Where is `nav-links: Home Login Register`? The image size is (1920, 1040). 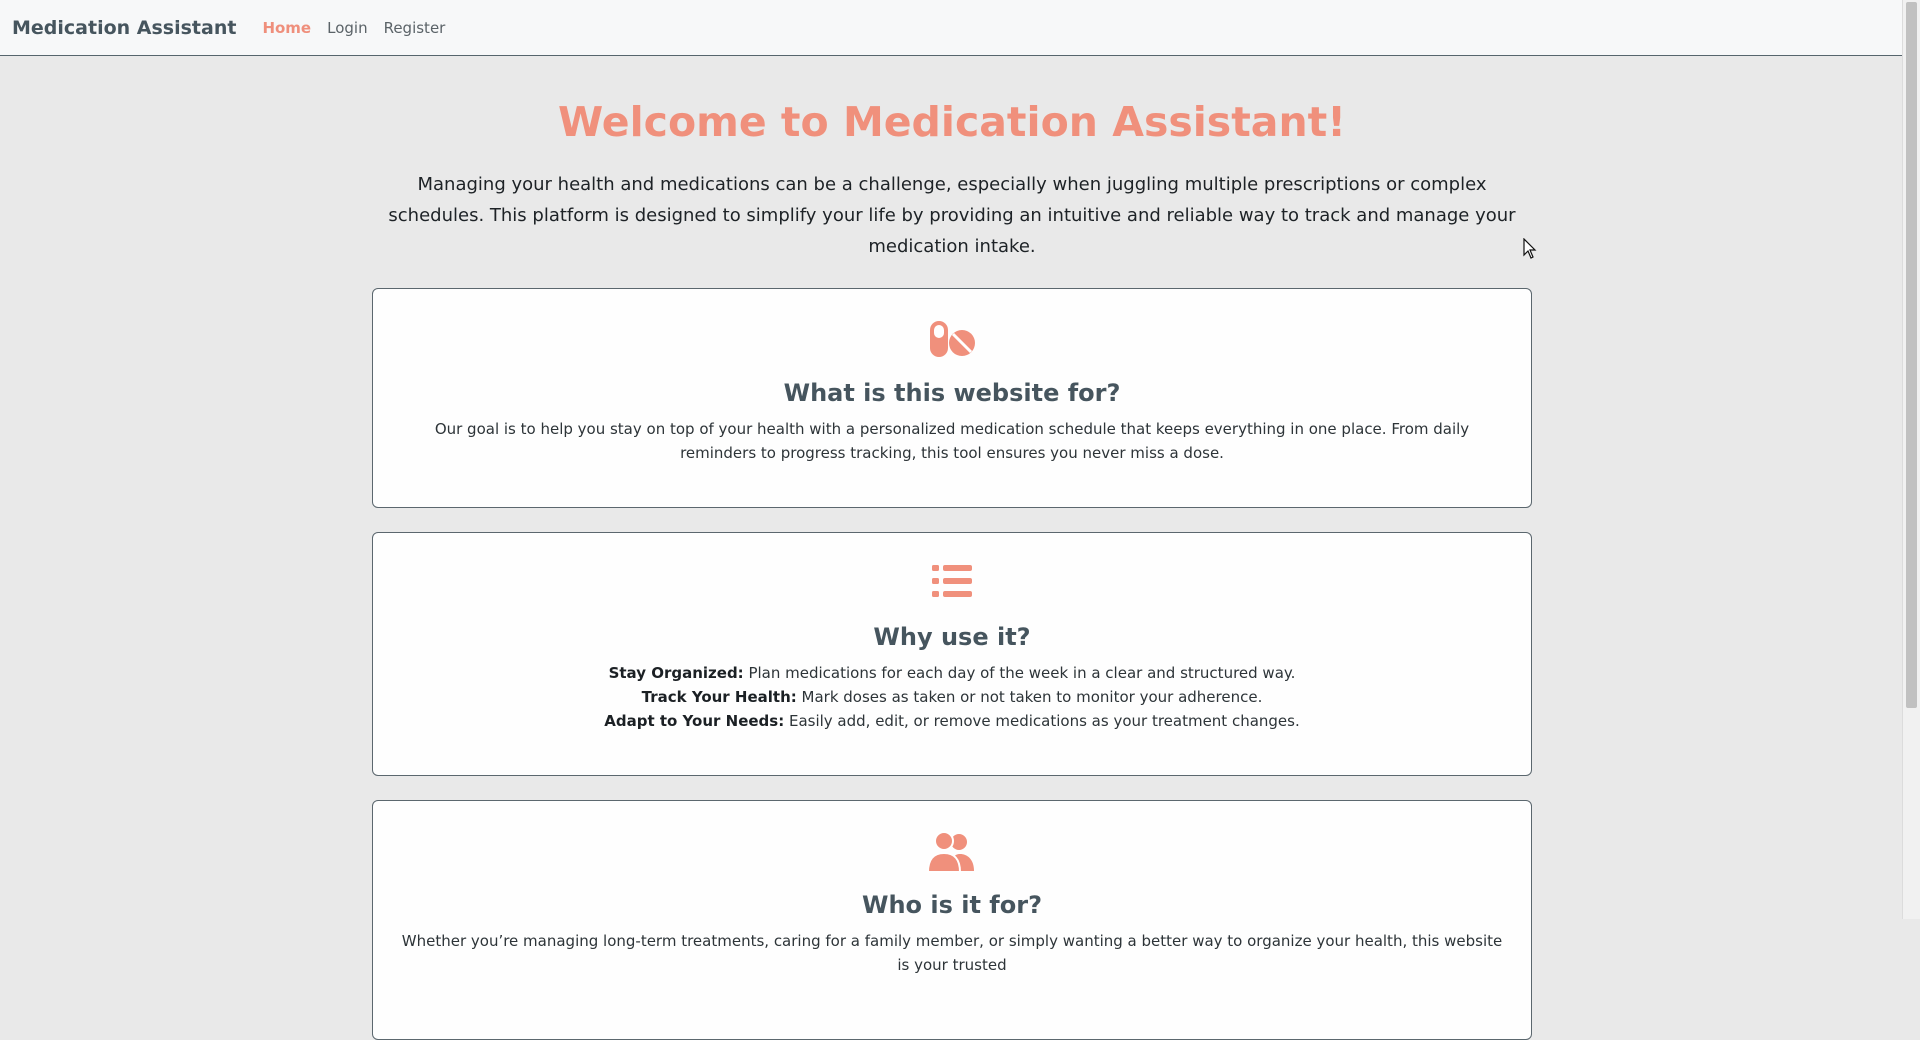 nav-links: Home Login Register is located at coordinates (353, 28).